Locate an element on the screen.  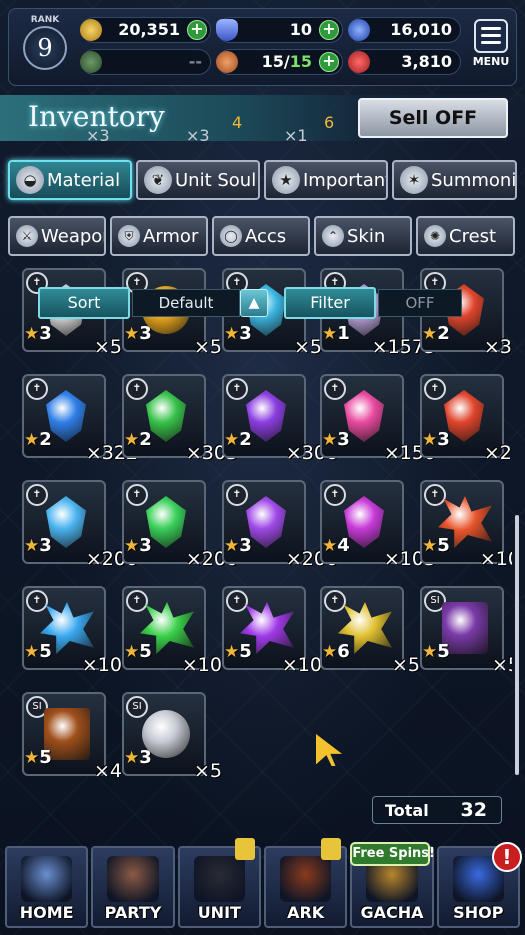
inventory-item: ✝ ★2 ×303 is located at coordinates (180, 419).